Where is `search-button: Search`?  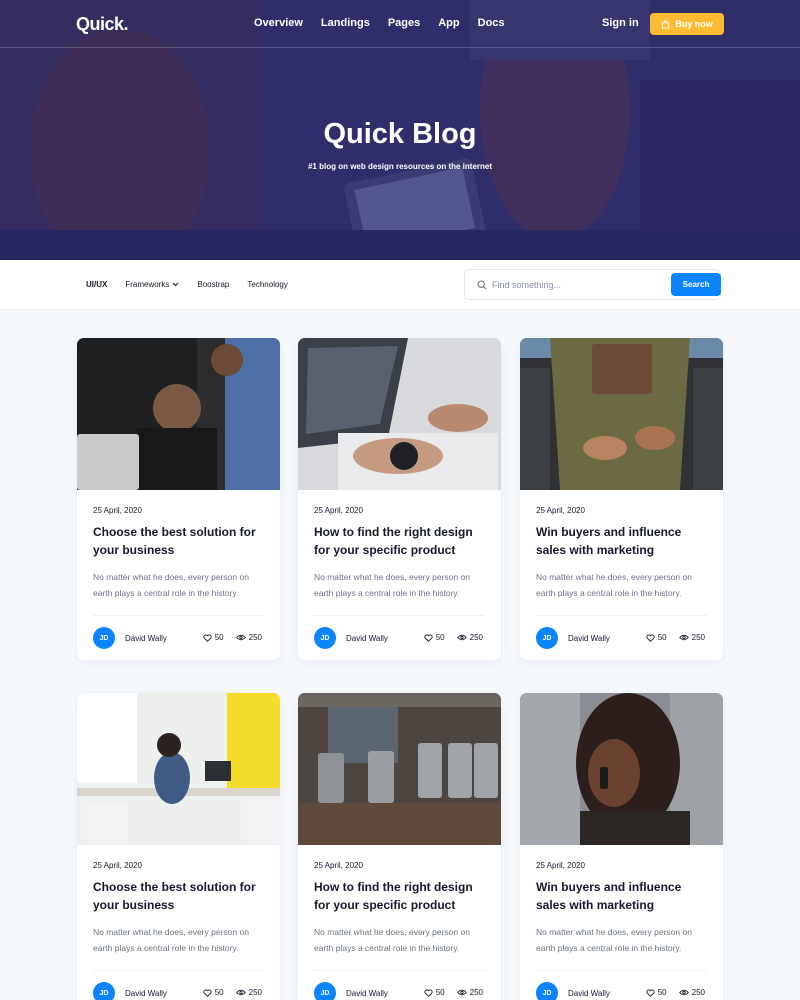 search-button: Search is located at coordinates (696, 284).